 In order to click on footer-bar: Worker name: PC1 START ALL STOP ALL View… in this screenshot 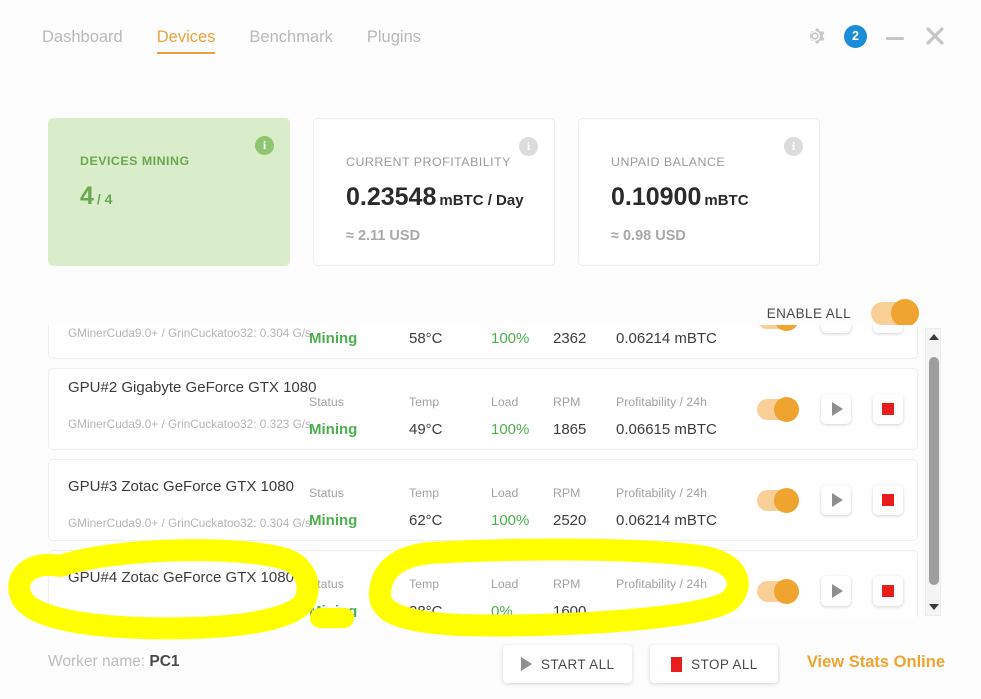, I will do `click(490, 666)`.